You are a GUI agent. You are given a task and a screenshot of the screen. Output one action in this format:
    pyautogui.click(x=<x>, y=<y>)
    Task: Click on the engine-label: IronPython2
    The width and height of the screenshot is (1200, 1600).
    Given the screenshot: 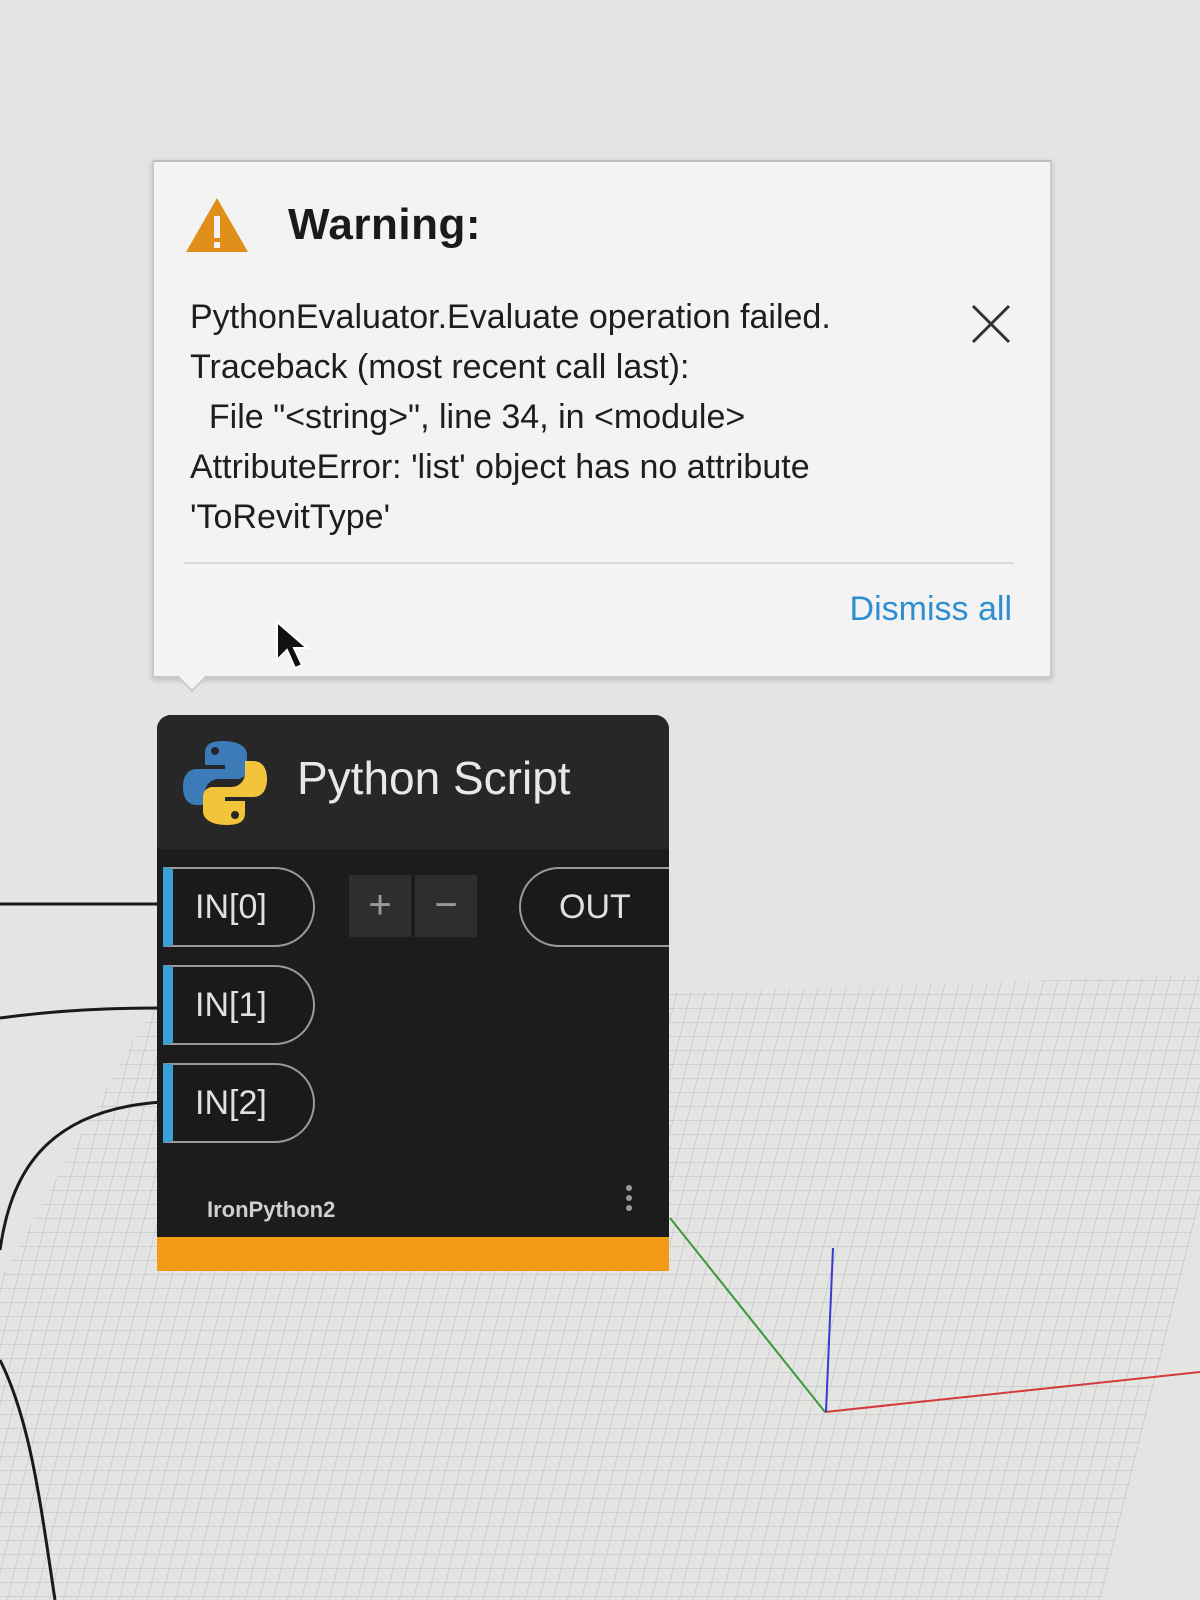 What is the action you would take?
    pyautogui.click(x=271, y=1210)
    